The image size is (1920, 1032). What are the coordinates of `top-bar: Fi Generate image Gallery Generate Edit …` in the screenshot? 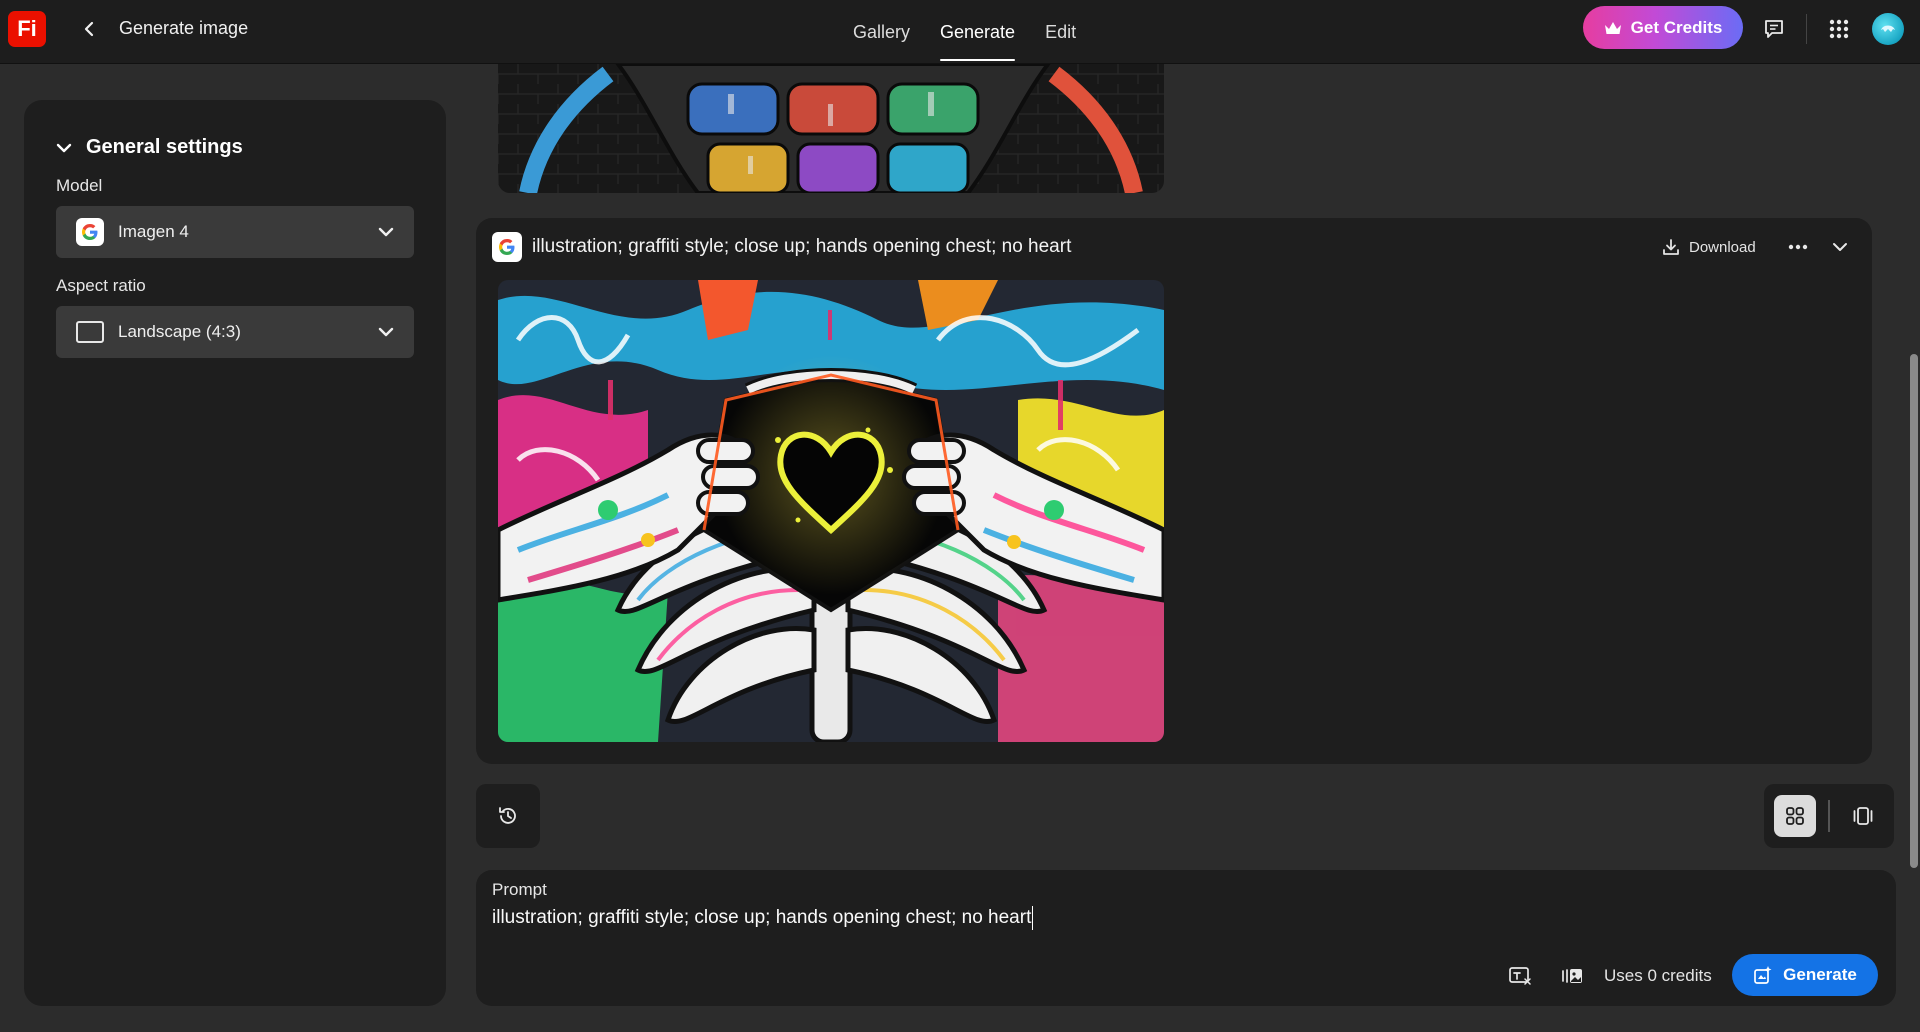 It's located at (960, 32).